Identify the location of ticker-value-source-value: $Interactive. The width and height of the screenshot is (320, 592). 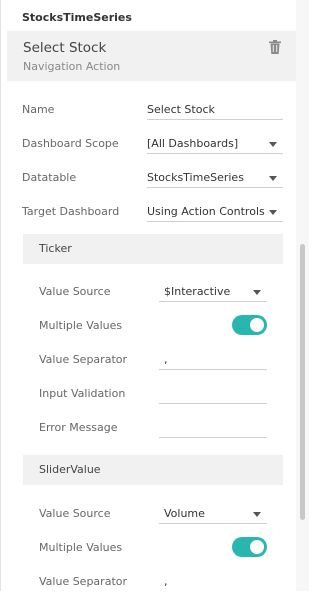
(197, 291).